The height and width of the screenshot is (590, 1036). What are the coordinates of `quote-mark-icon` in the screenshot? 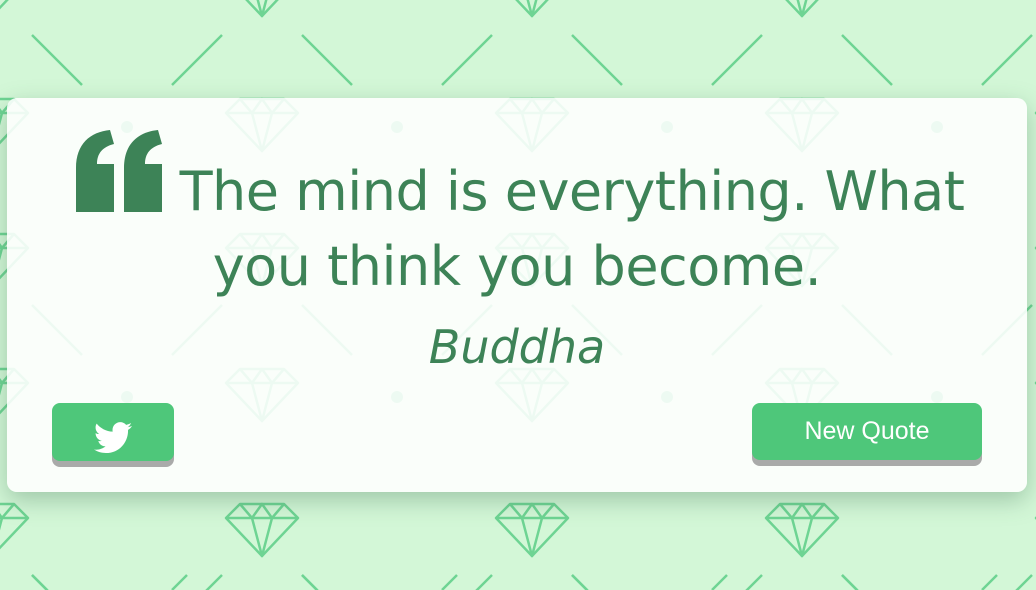 It's located at (118, 171).